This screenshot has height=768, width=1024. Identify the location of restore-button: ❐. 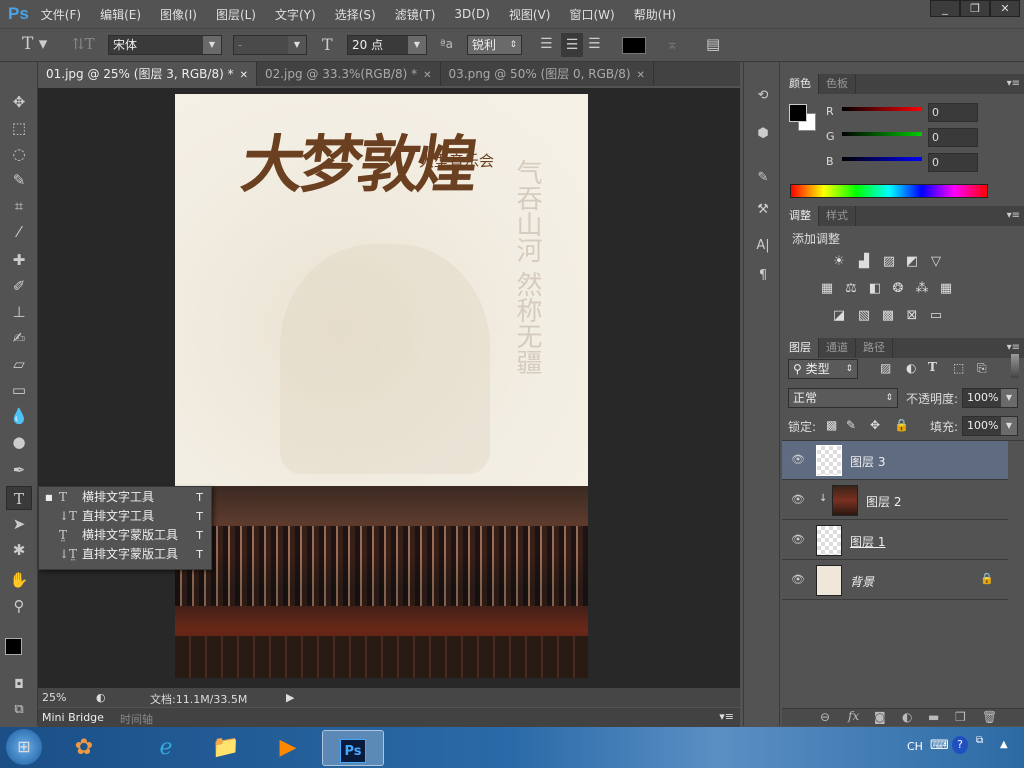
(975, 8).